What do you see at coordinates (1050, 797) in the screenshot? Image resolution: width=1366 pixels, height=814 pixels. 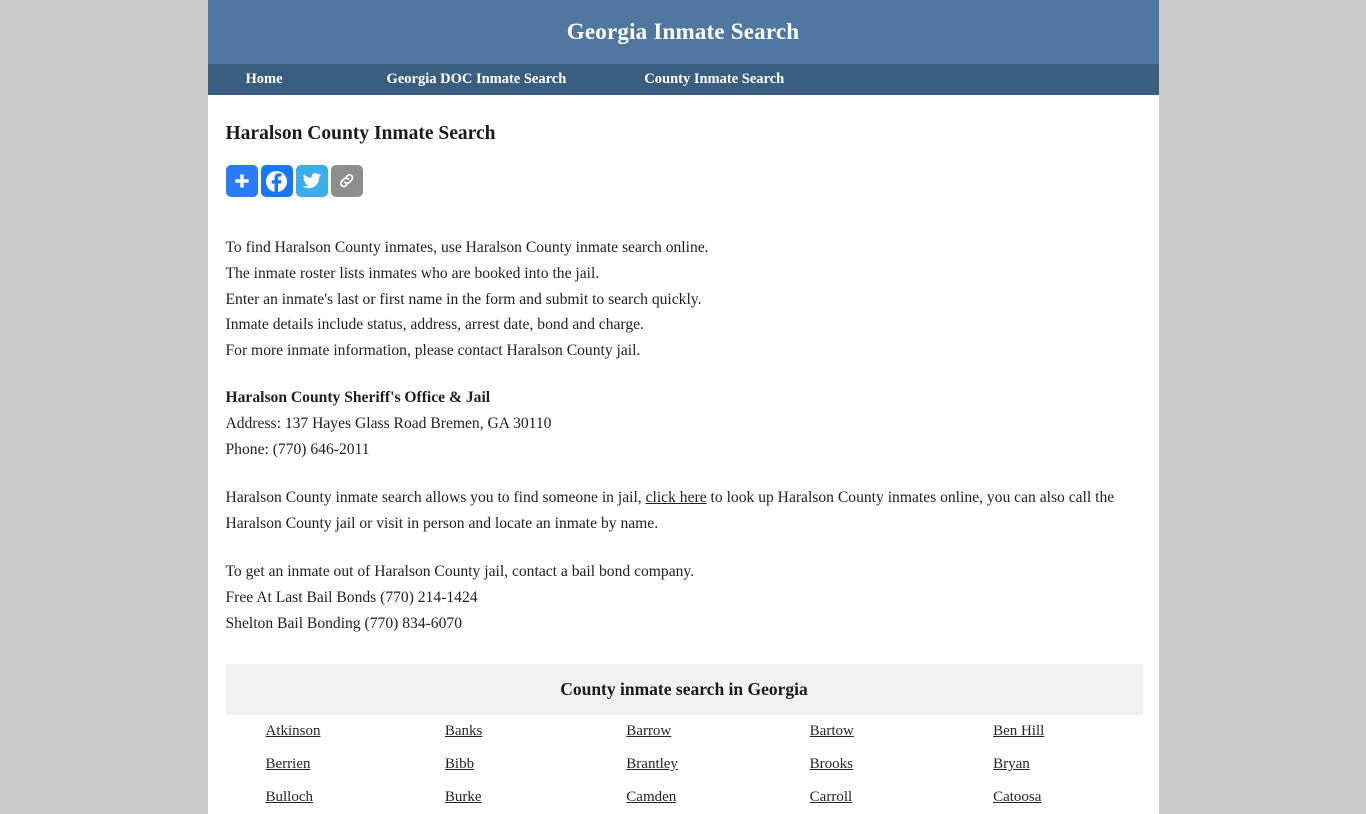 I see `table-cell: Catoosa` at bounding box center [1050, 797].